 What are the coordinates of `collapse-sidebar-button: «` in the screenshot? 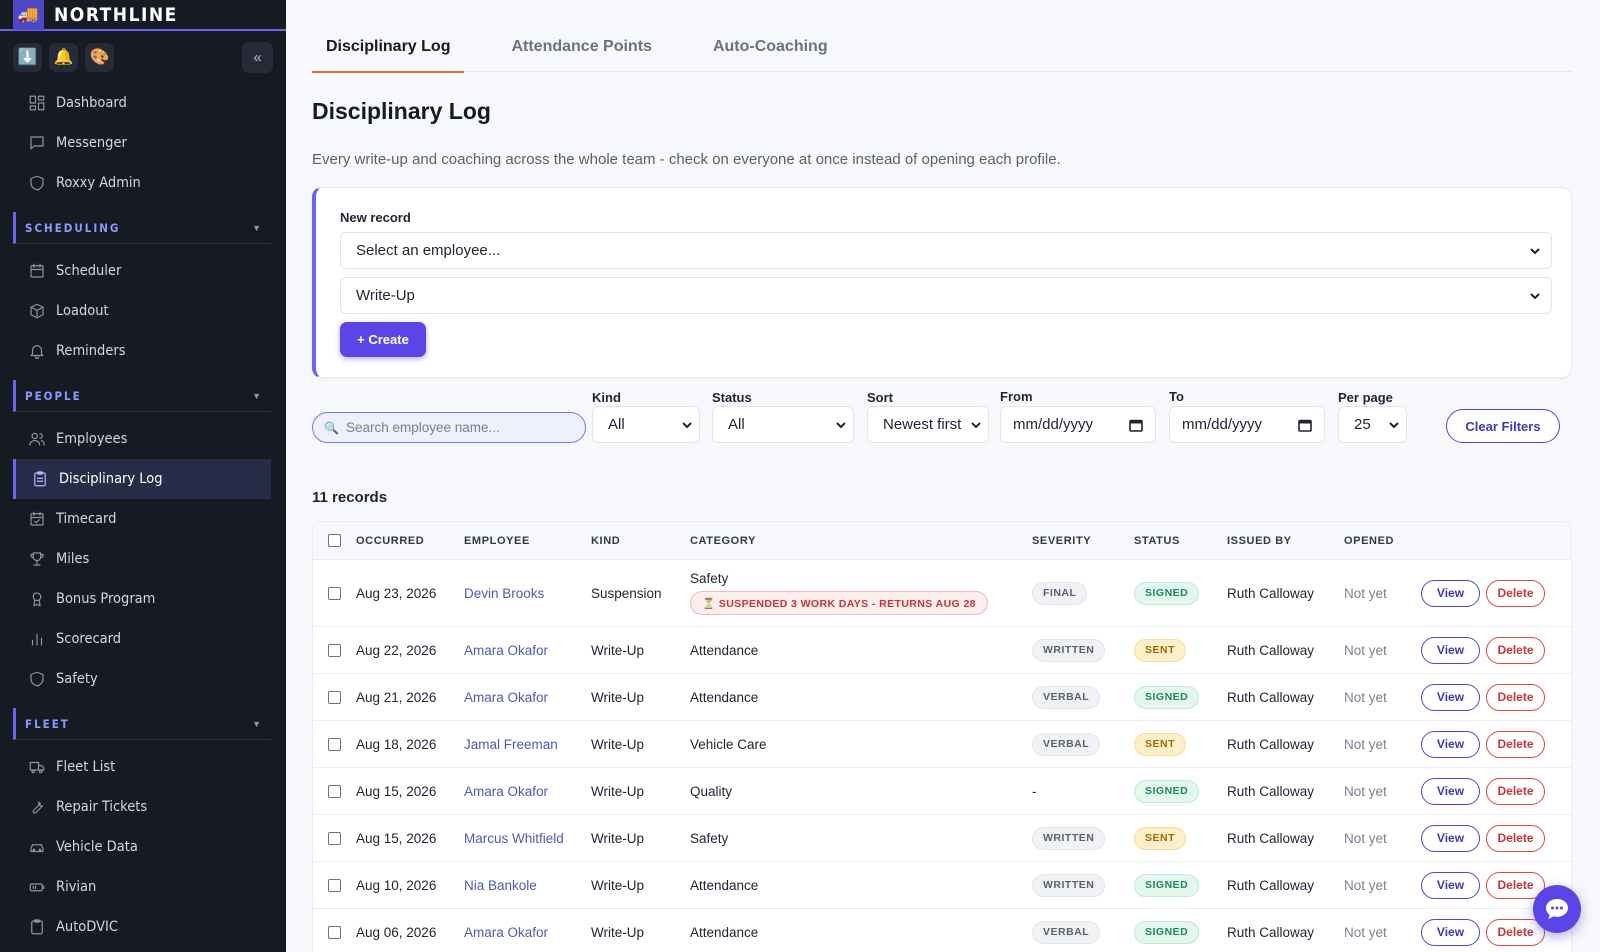 It's located at (257, 57).